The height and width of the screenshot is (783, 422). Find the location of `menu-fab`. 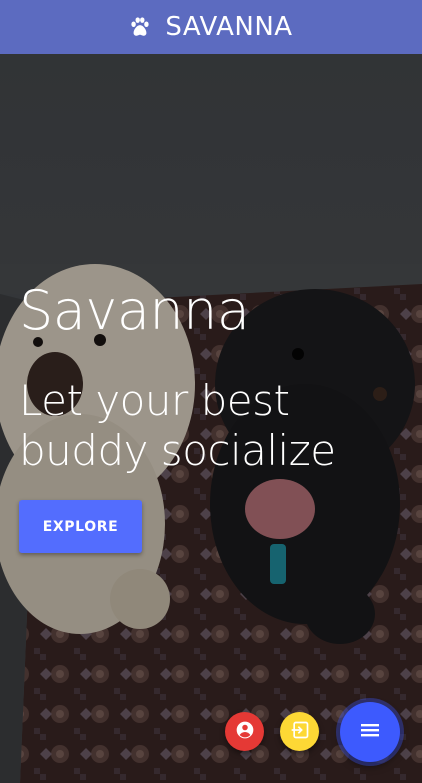

menu-fab is located at coordinates (370, 732).